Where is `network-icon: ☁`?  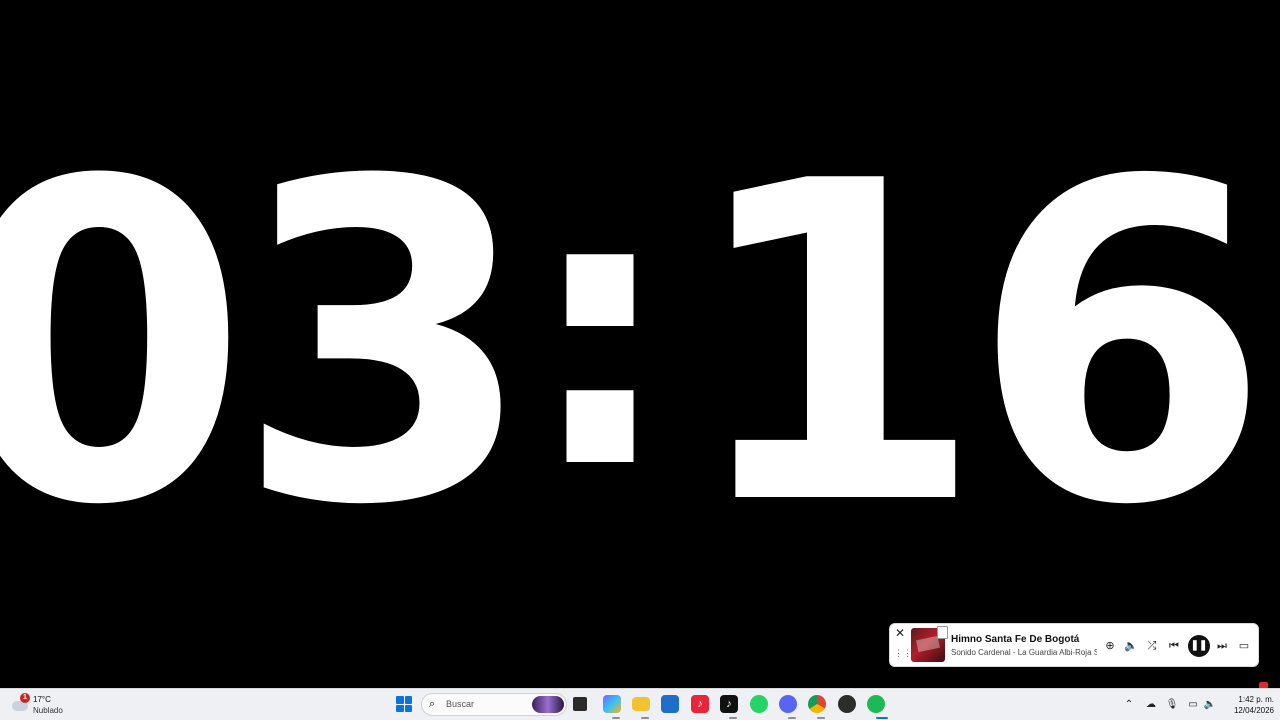 network-icon: ☁ is located at coordinates (1151, 705).